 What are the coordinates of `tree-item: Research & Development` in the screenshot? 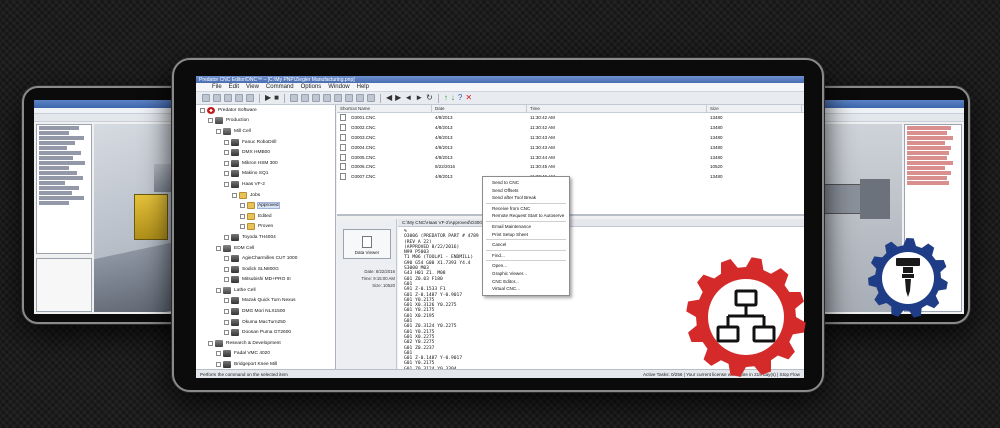 It's located at (265, 343).